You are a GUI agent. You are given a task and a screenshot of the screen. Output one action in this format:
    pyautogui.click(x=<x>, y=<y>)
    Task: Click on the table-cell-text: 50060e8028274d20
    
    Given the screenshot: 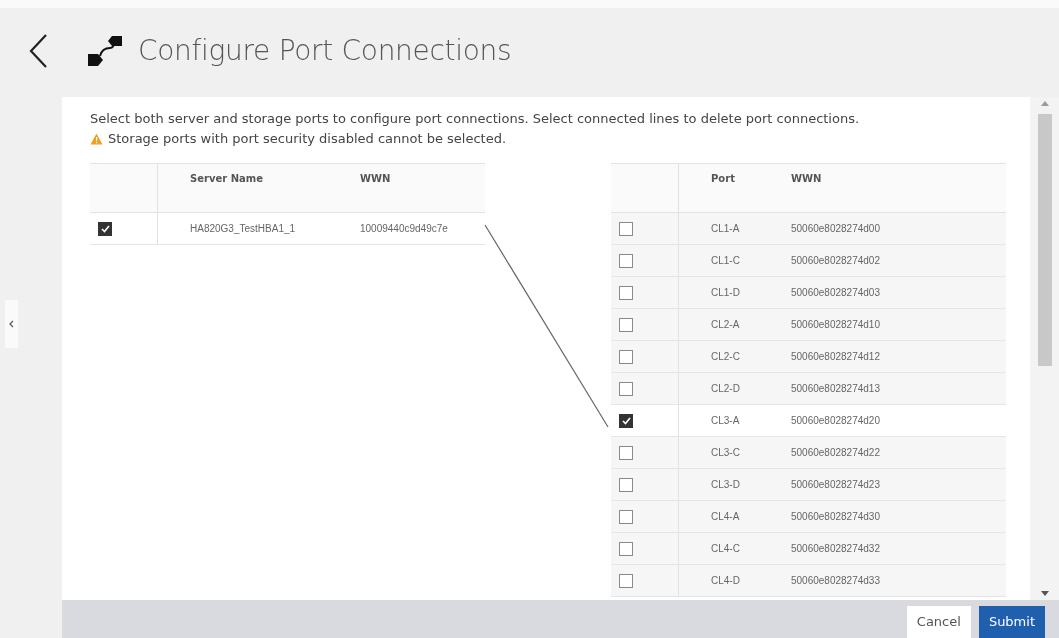 What is the action you would take?
    pyautogui.click(x=835, y=420)
    